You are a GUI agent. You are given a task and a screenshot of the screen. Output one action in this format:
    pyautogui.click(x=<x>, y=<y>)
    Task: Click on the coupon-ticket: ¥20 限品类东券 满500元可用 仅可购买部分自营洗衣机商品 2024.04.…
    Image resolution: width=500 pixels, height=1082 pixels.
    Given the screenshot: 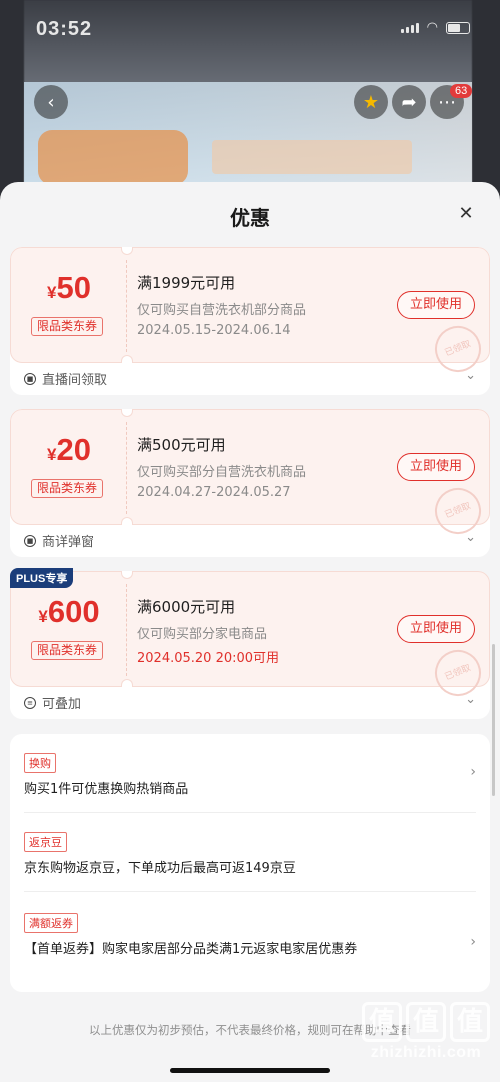 What is the action you would take?
    pyautogui.click(x=250, y=475)
    